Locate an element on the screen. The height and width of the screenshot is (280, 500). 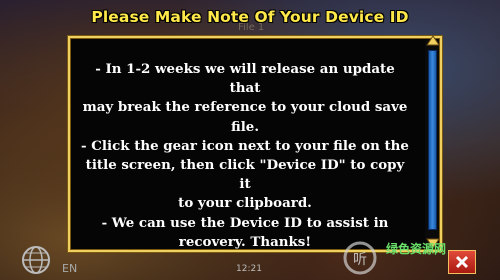
language-label: EN is located at coordinates (69, 268).